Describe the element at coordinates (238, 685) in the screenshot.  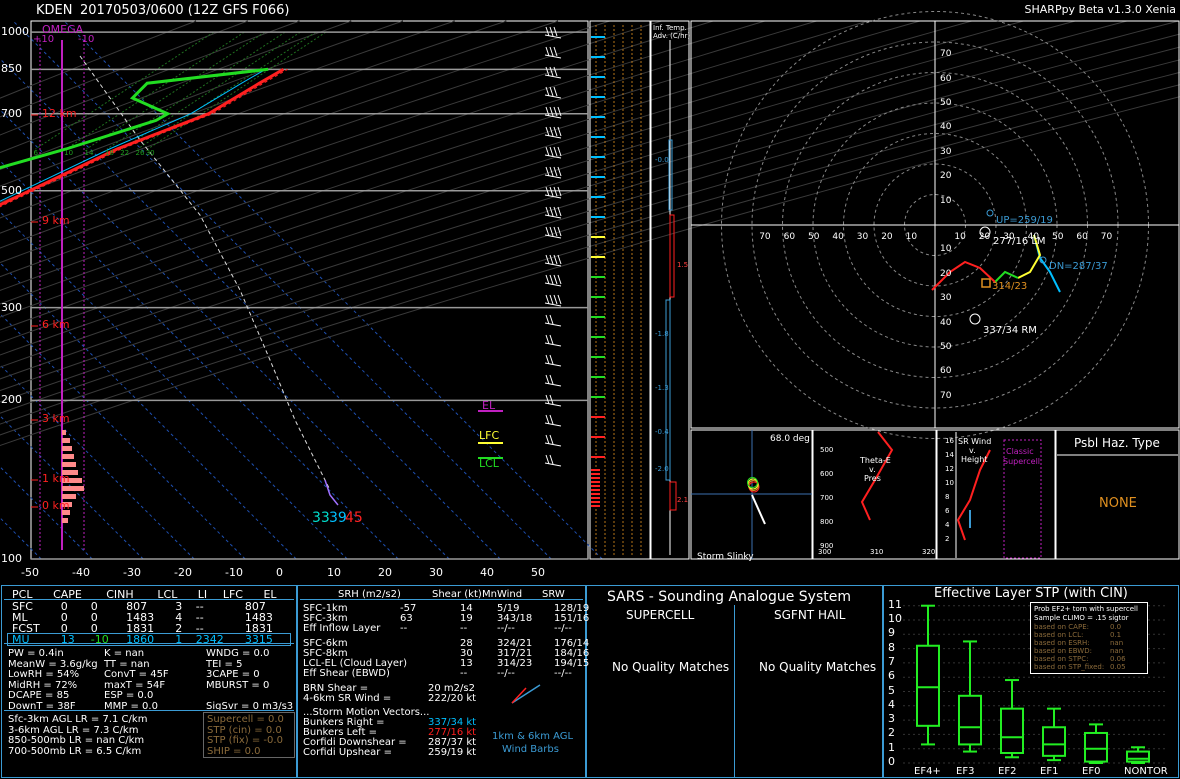
I see `index-value: MBURST = 0` at that location.